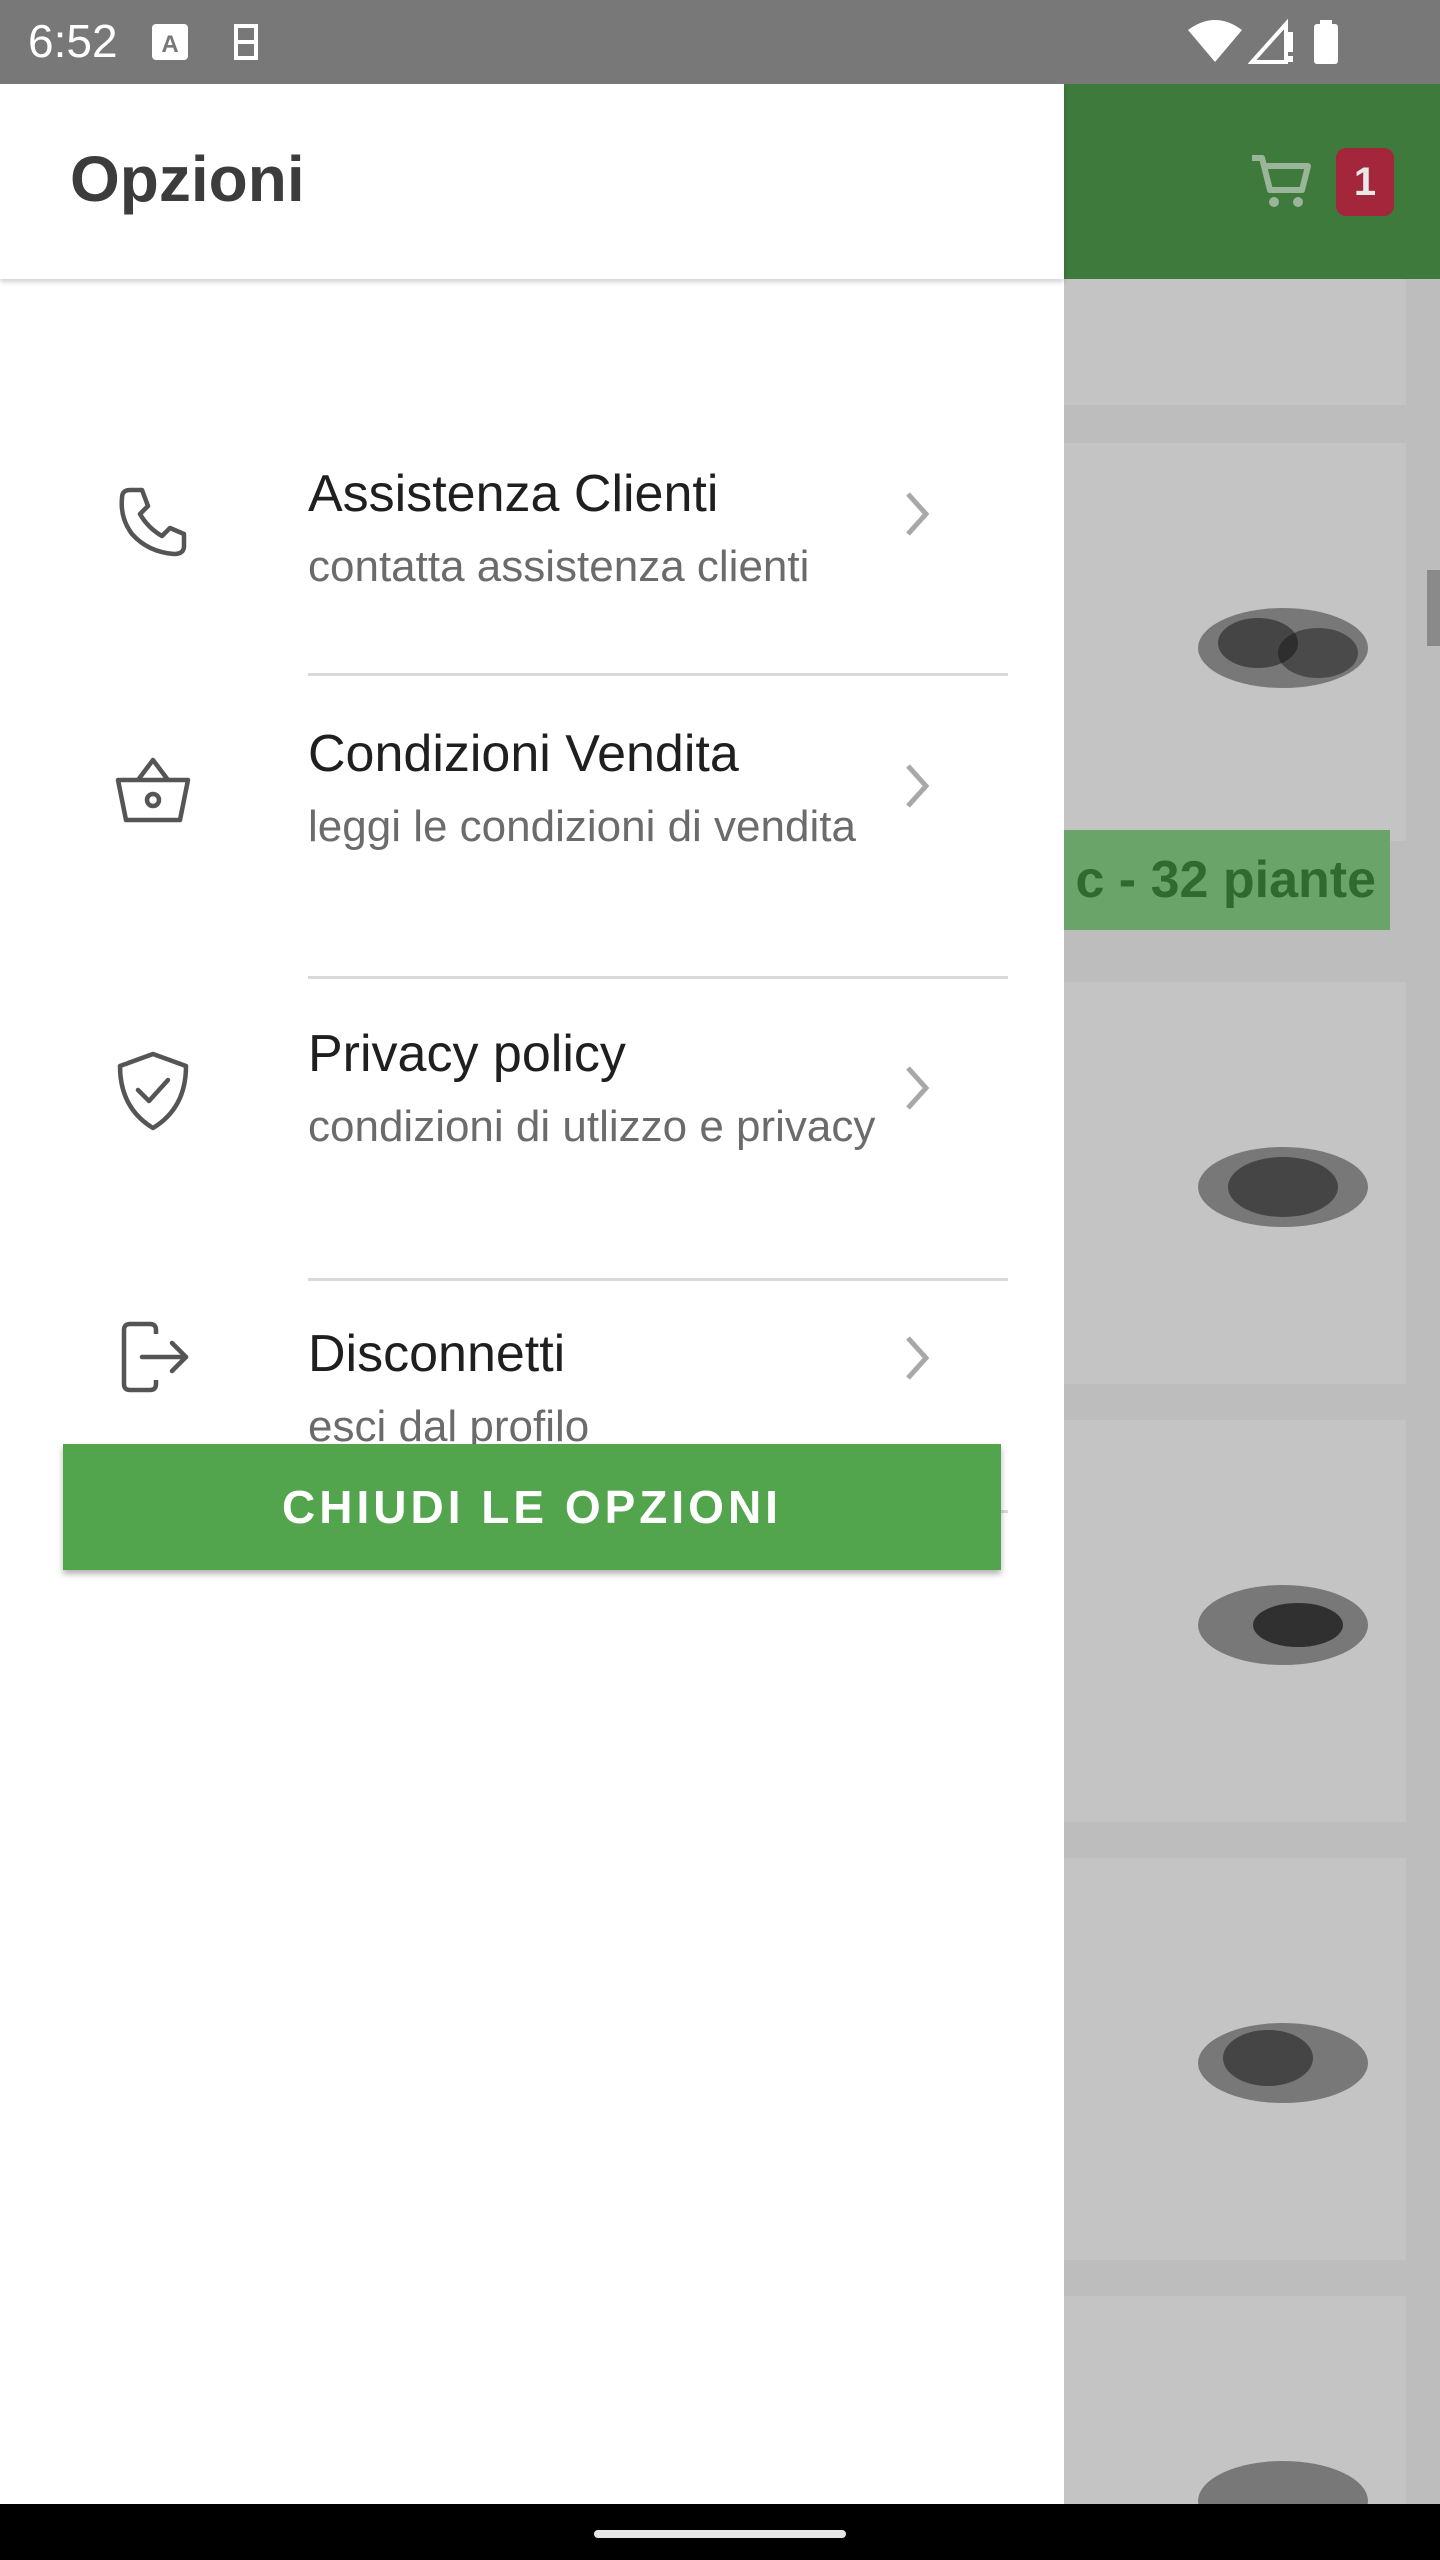  I want to click on battery-icon, so click(1326, 42).